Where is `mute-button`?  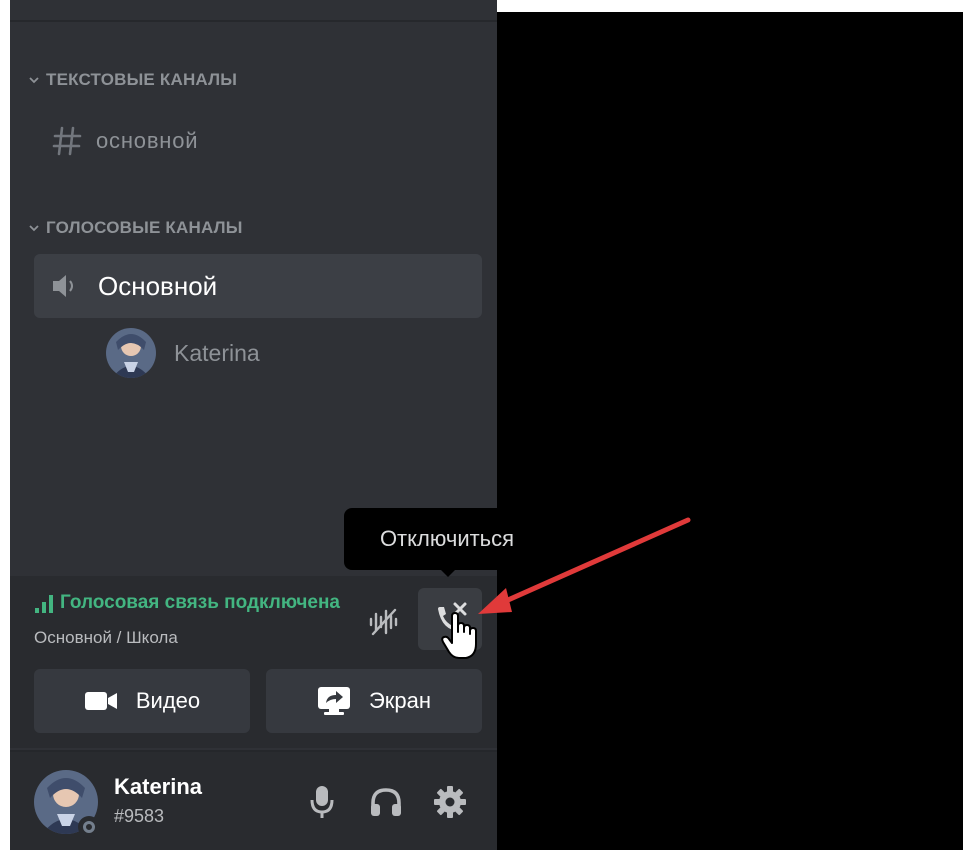 mute-button is located at coordinates (322, 802).